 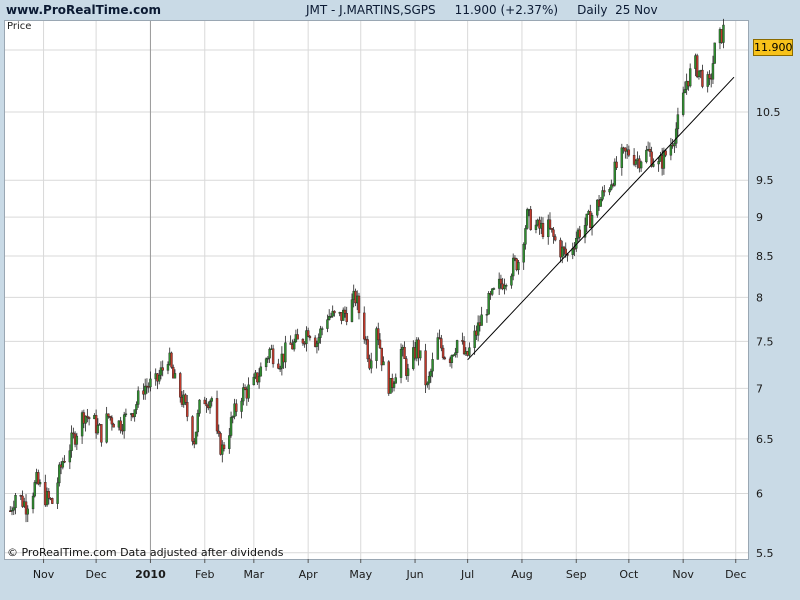 What do you see at coordinates (629, 574) in the screenshot?
I see `x-tick-label: Oct` at bounding box center [629, 574].